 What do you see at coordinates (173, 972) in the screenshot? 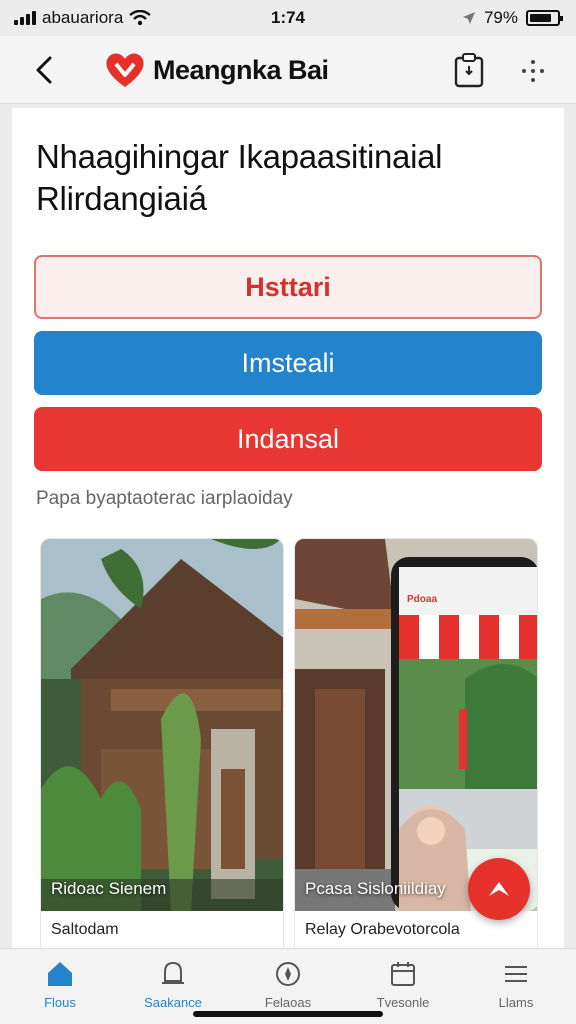
I see `bell-icon` at bounding box center [173, 972].